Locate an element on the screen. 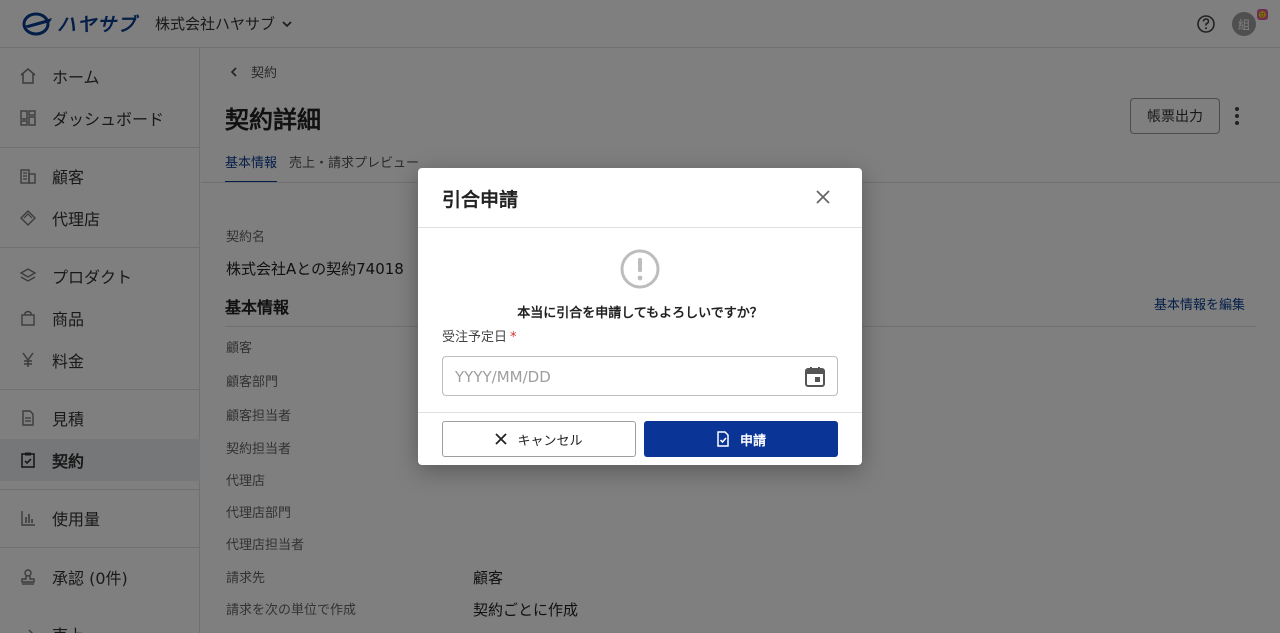  apply-button: 申請 is located at coordinates (741, 439).